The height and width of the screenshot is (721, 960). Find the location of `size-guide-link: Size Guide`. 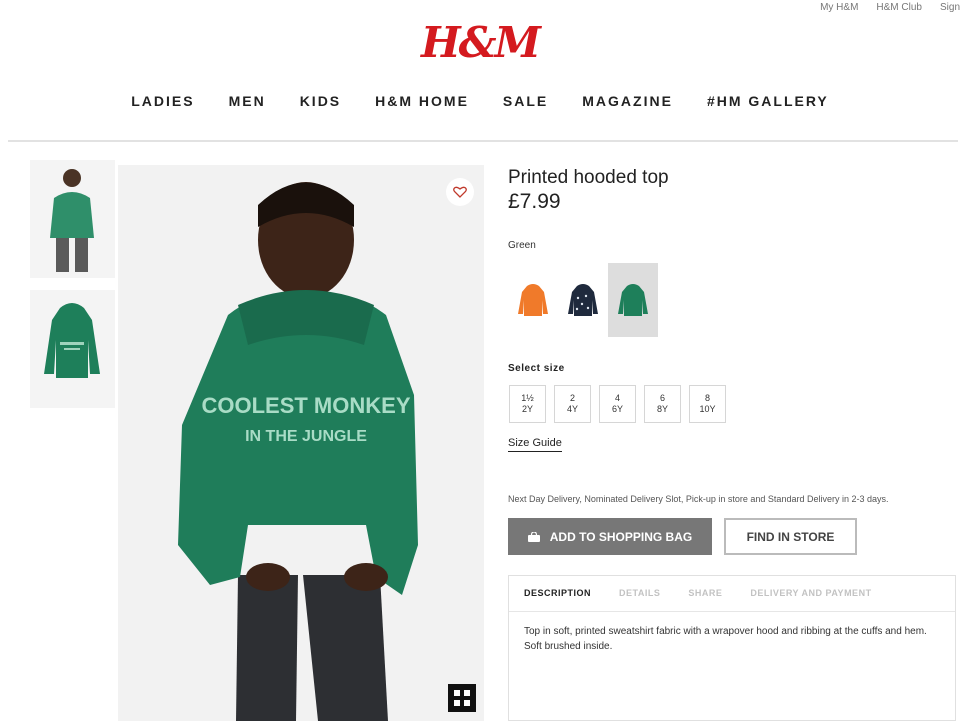

size-guide-link: Size Guide is located at coordinates (535, 444).